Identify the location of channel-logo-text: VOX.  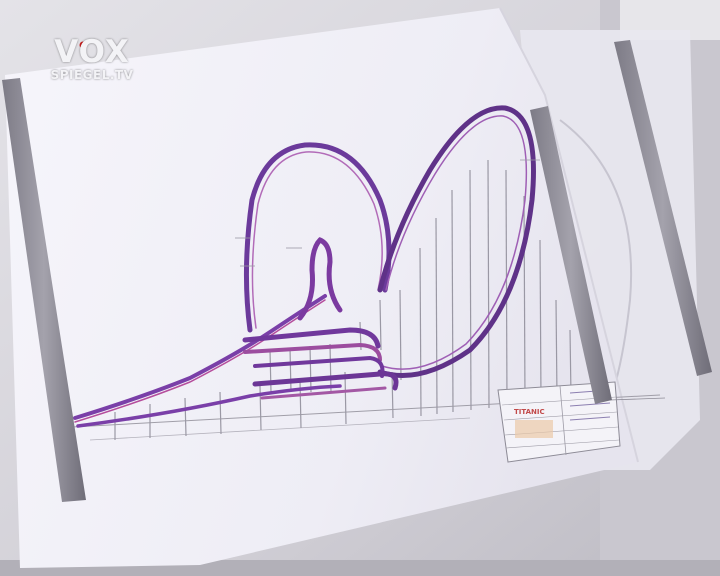
(92, 52).